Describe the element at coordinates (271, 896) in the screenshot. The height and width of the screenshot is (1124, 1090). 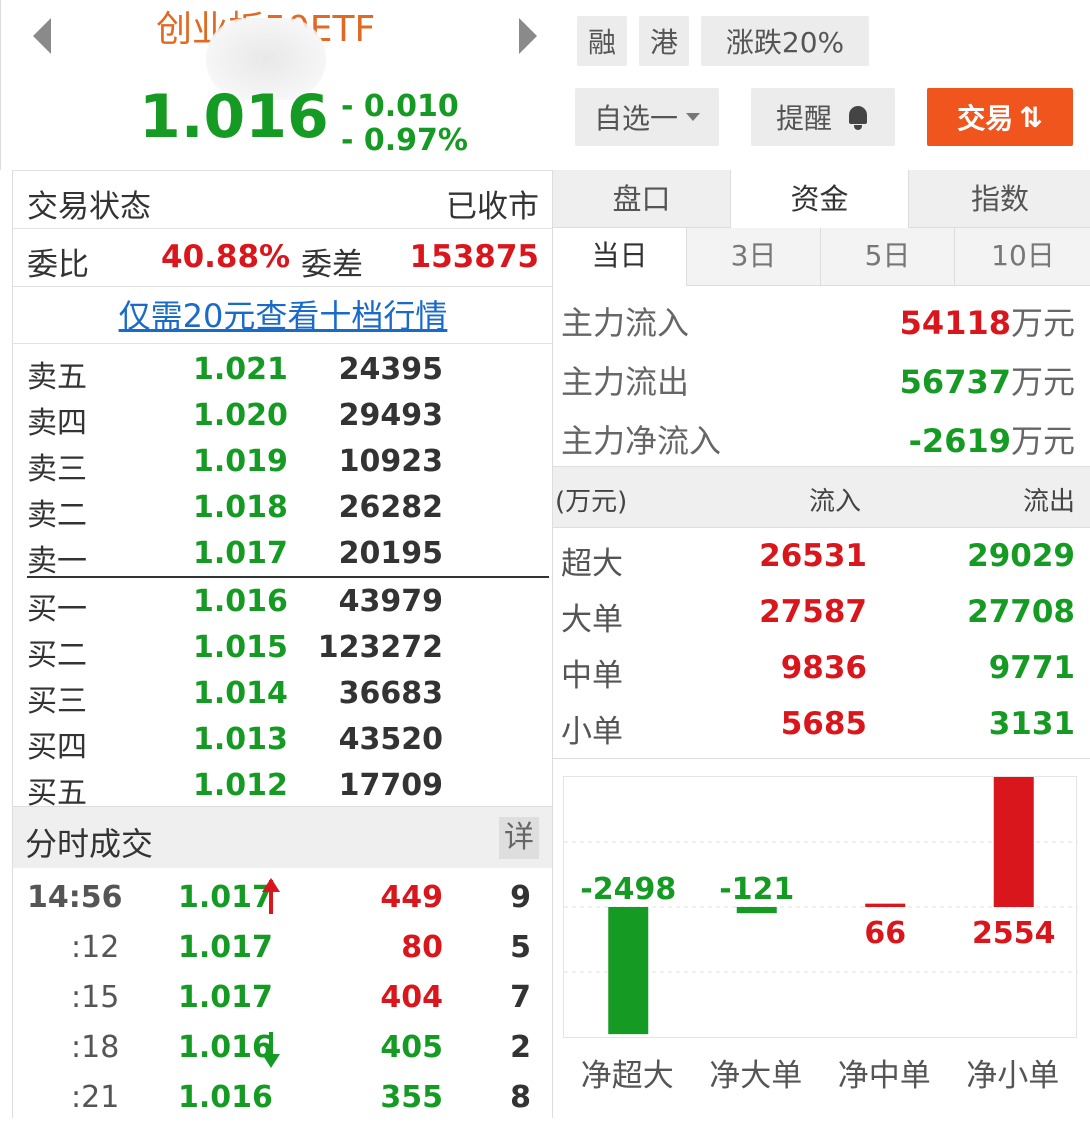
I see `arrow-up-icon` at that location.